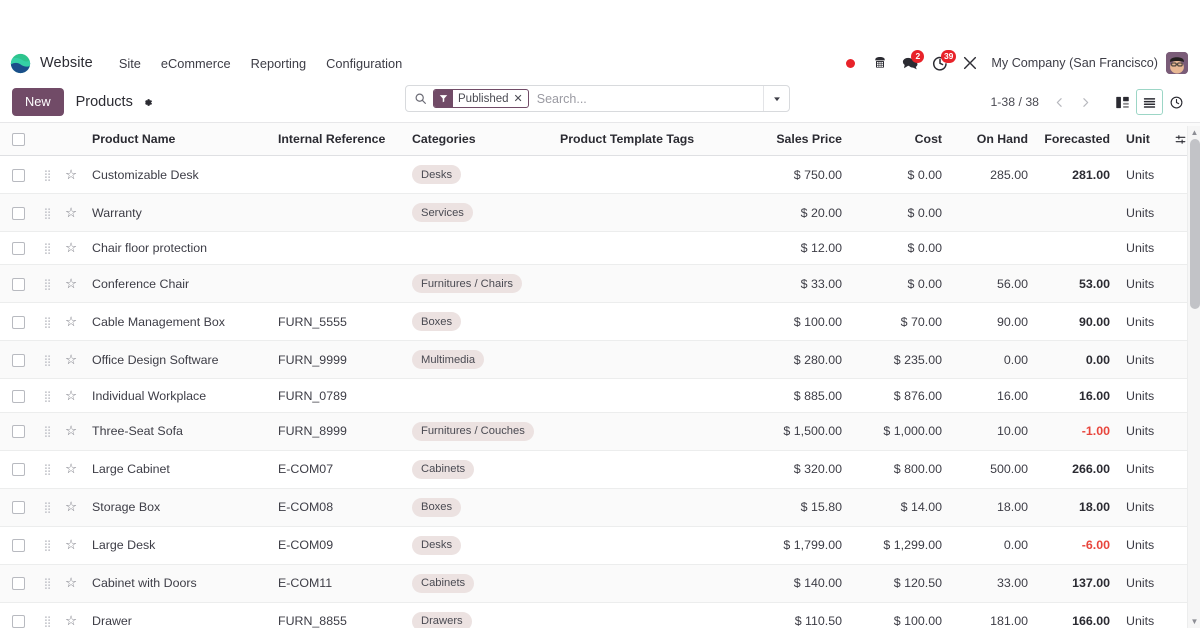 The image size is (1200, 628). What do you see at coordinates (177, 360) in the screenshot?
I see `cell-product-name: Office Design Software` at bounding box center [177, 360].